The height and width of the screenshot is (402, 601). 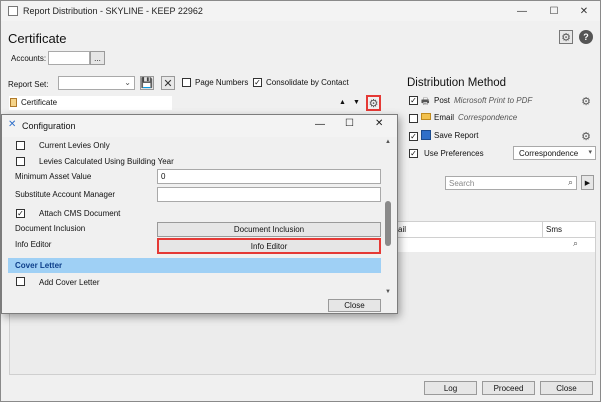 What do you see at coordinates (106, 161) in the screenshot?
I see `levies-calc-label: Levies Calculated Using Building Year` at bounding box center [106, 161].